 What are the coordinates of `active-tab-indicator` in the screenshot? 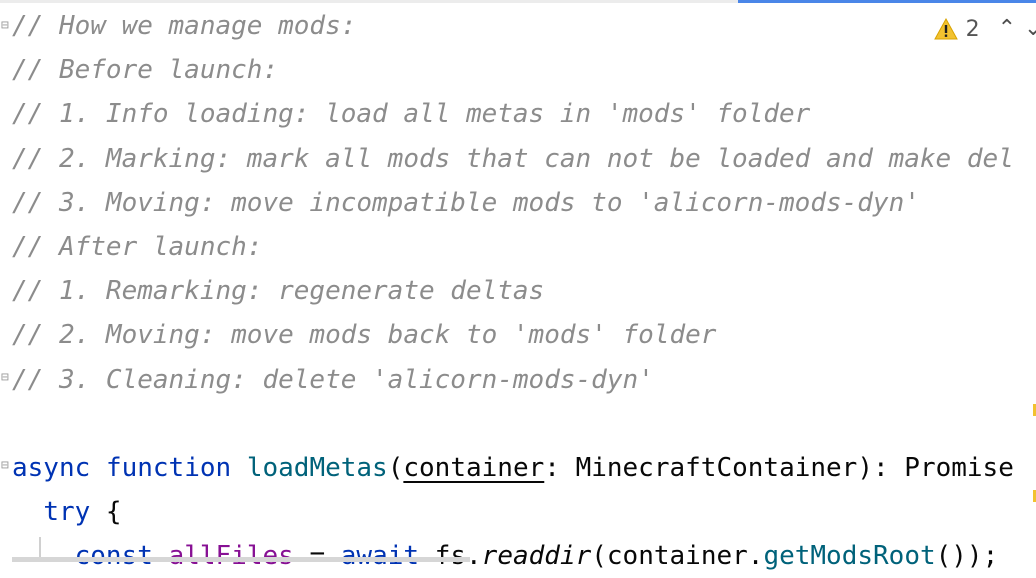 It's located at (887, 1).